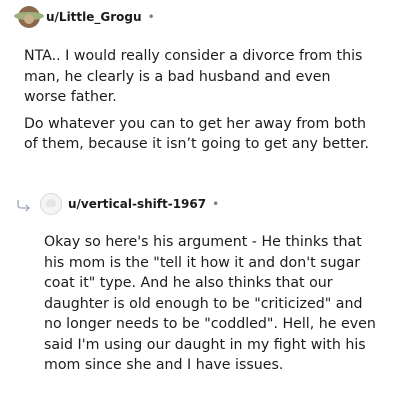  What do you see at coordinates (137, 204) in the screenshot?
I see `username-link: u/vertical-shift-1967` at bounding box center [137, 204].